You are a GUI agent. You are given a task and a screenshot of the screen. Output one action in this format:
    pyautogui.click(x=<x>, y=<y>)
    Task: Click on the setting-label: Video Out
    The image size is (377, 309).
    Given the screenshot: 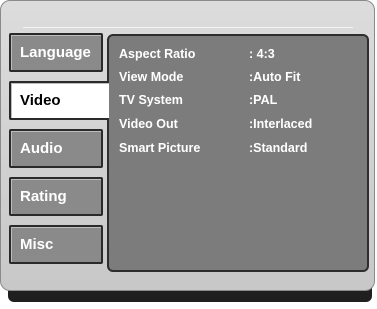 What is the action you would take?
    pyautogui.click(x=148, y=124)
    